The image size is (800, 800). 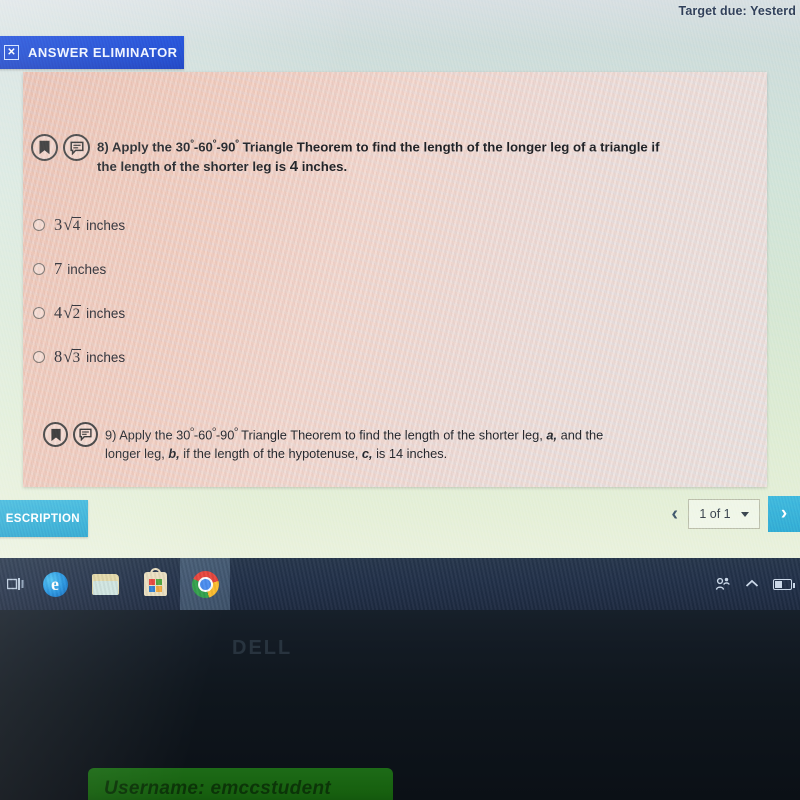 I want to click on battery-icon, so click(x=784, y=584).